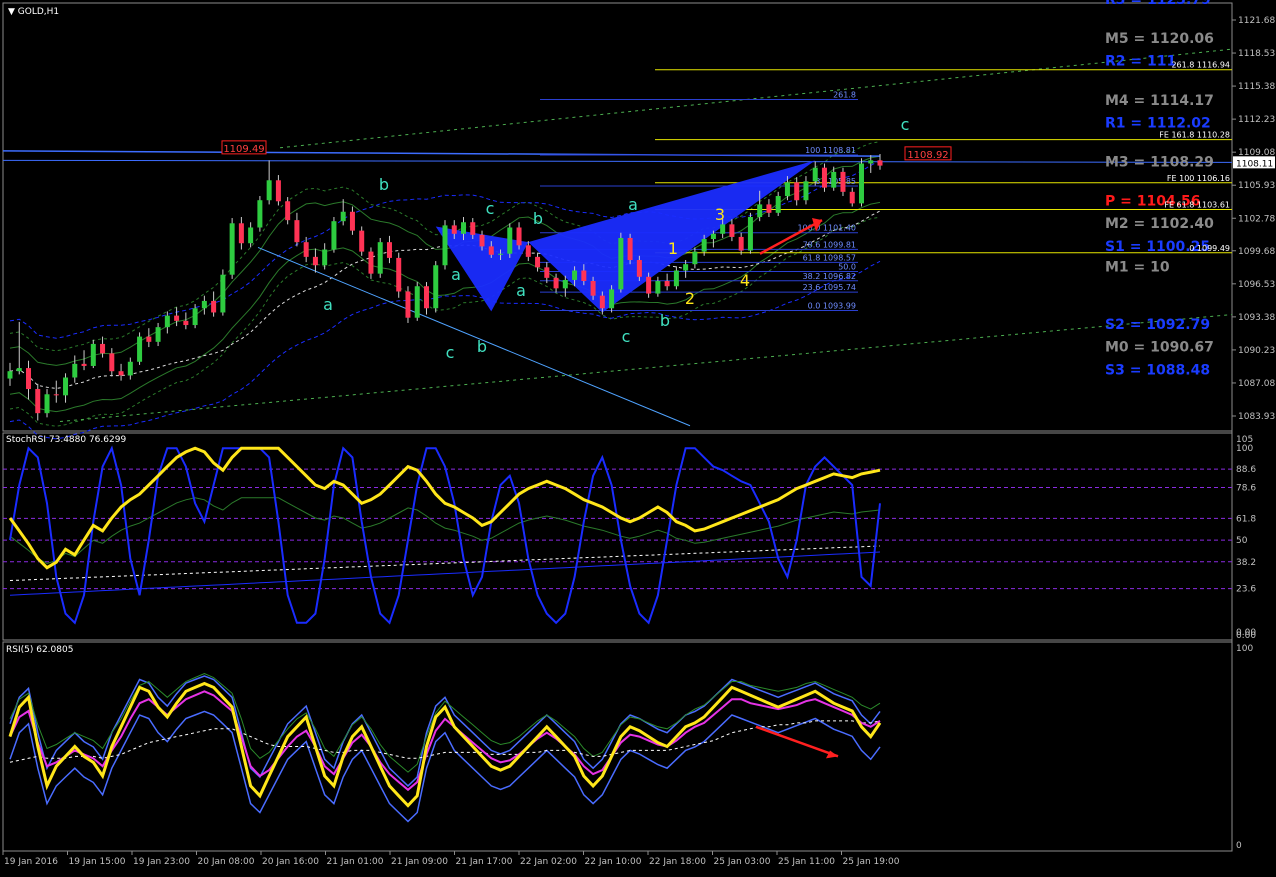 The width and height of the screenshot is (1276, 877). I want to click on fib-extension-label: 261.8 1116.94, so click(1200, 65).